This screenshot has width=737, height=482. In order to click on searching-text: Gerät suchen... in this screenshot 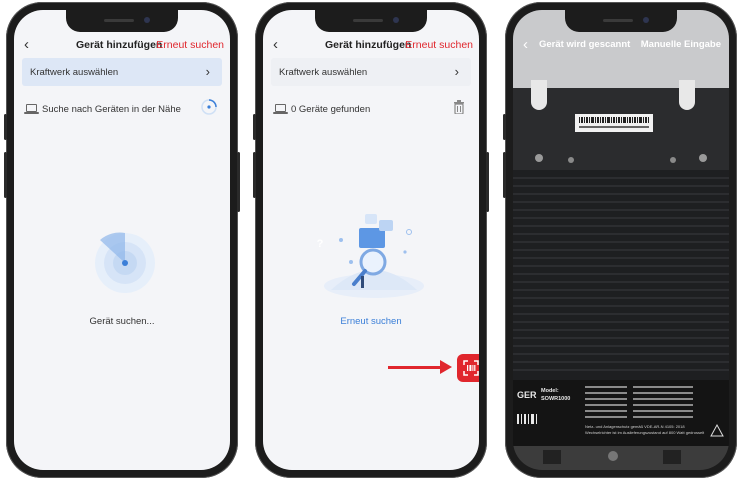, I will do `click(122, 321)`.